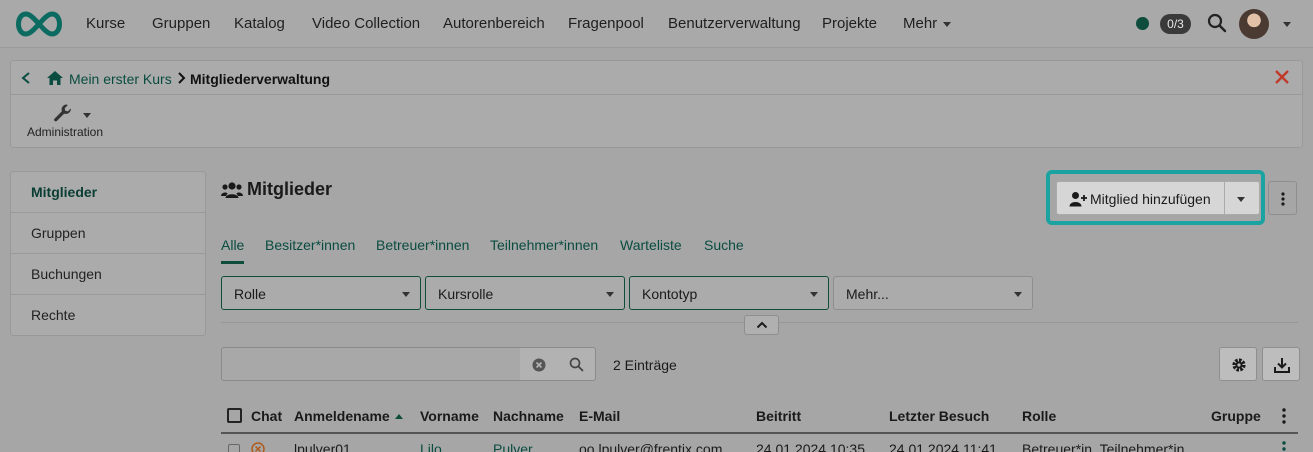 This screenshot has width=1313, height=452. I want to click on column-header-anmeldename: Anmeldename, so click(348, 416).